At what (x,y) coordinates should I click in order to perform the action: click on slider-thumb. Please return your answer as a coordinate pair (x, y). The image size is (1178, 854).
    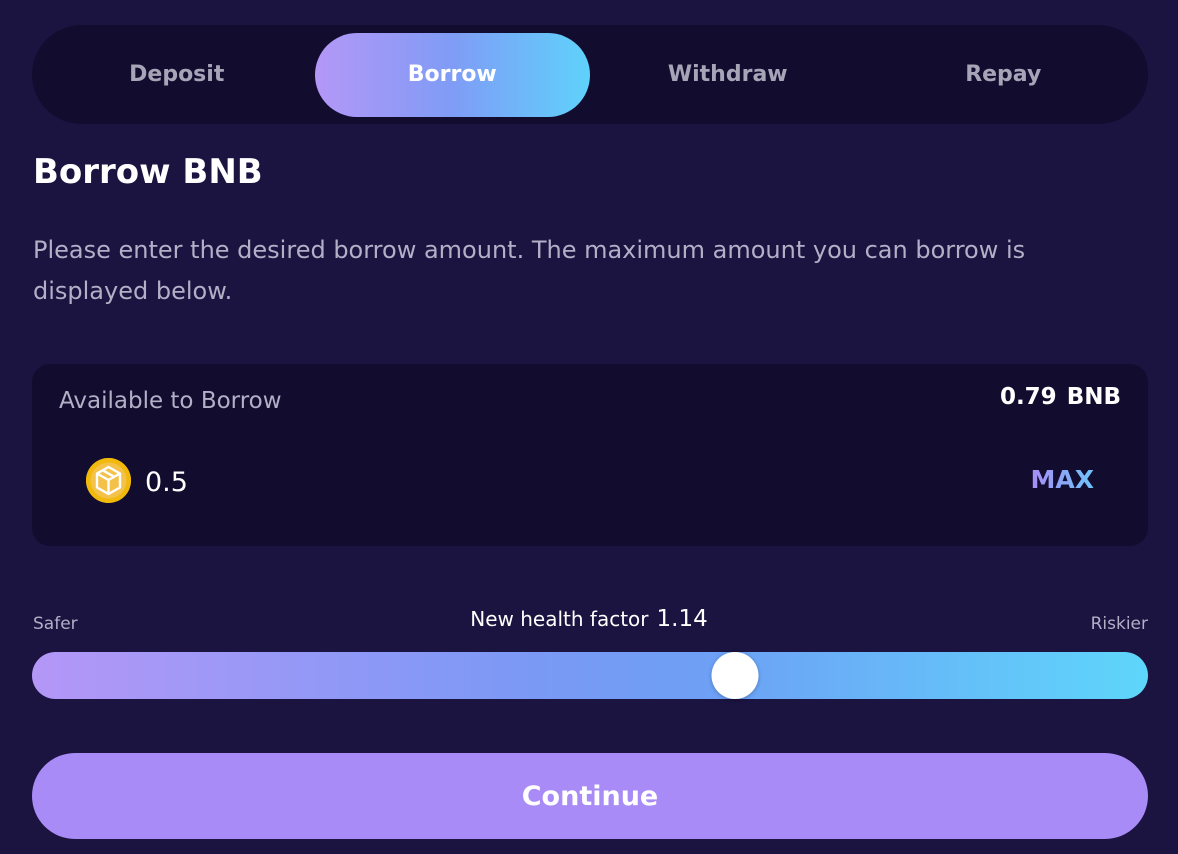
    Looking at the image, I should click on (735, 675).